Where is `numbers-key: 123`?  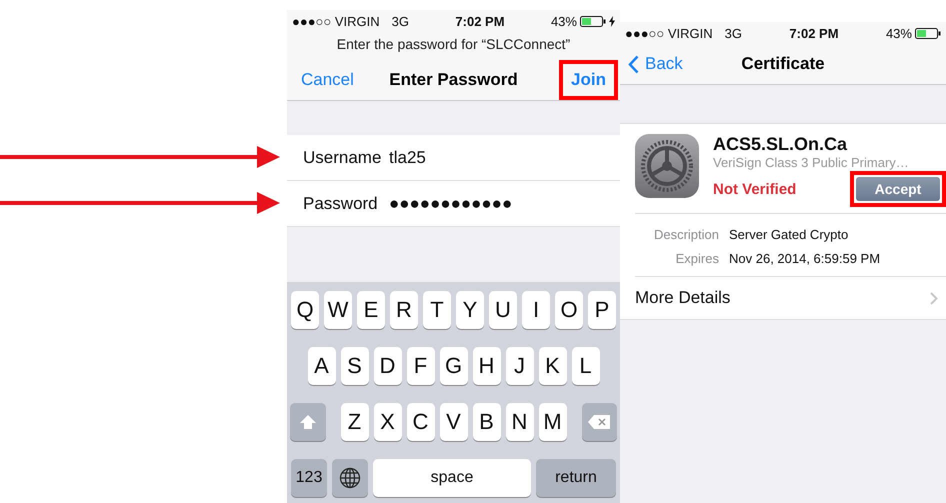 numbers-key: 123 is located at coordinates (309, 478).